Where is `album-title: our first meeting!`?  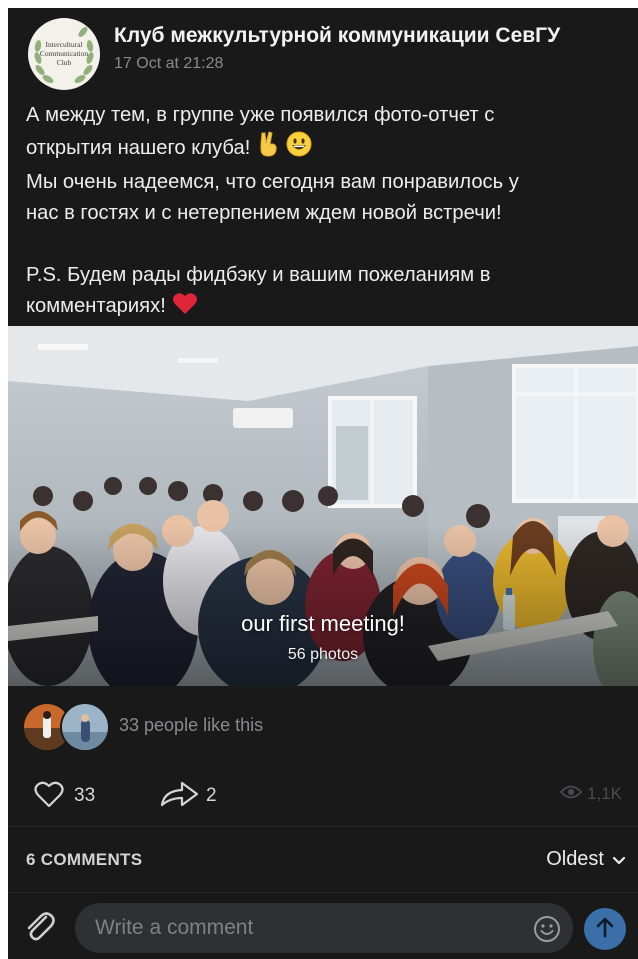 album-title: our first meeting! is located at coordinates (323, 624).